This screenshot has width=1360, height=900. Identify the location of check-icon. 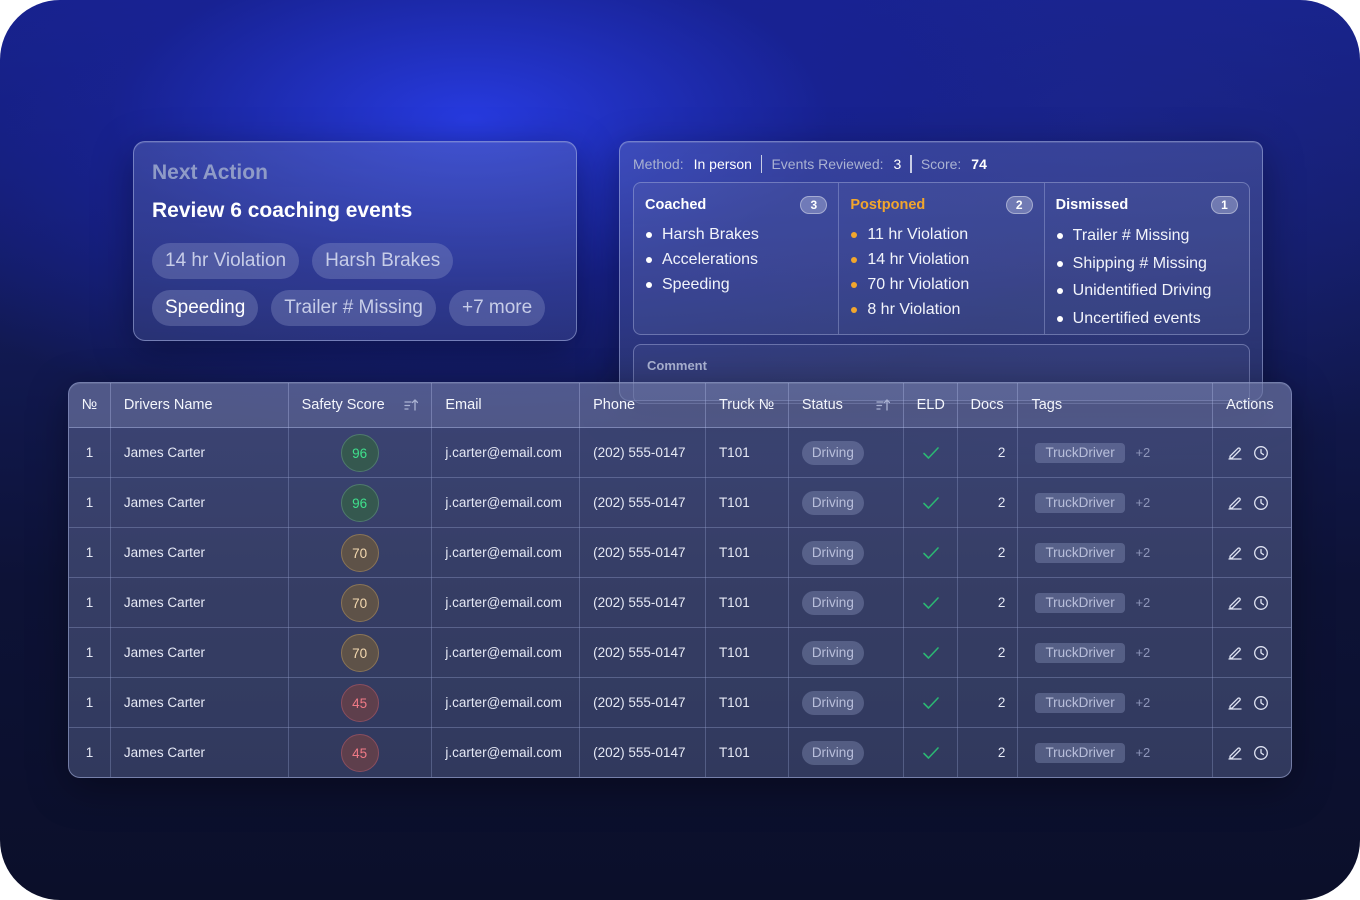
(930, 753).